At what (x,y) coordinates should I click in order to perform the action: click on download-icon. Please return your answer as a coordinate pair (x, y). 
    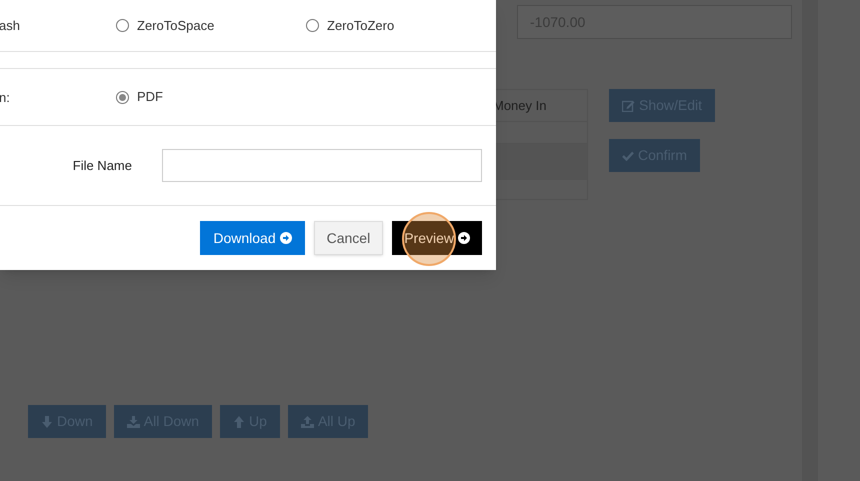
    Looking at the image, I should click on (133, 422).